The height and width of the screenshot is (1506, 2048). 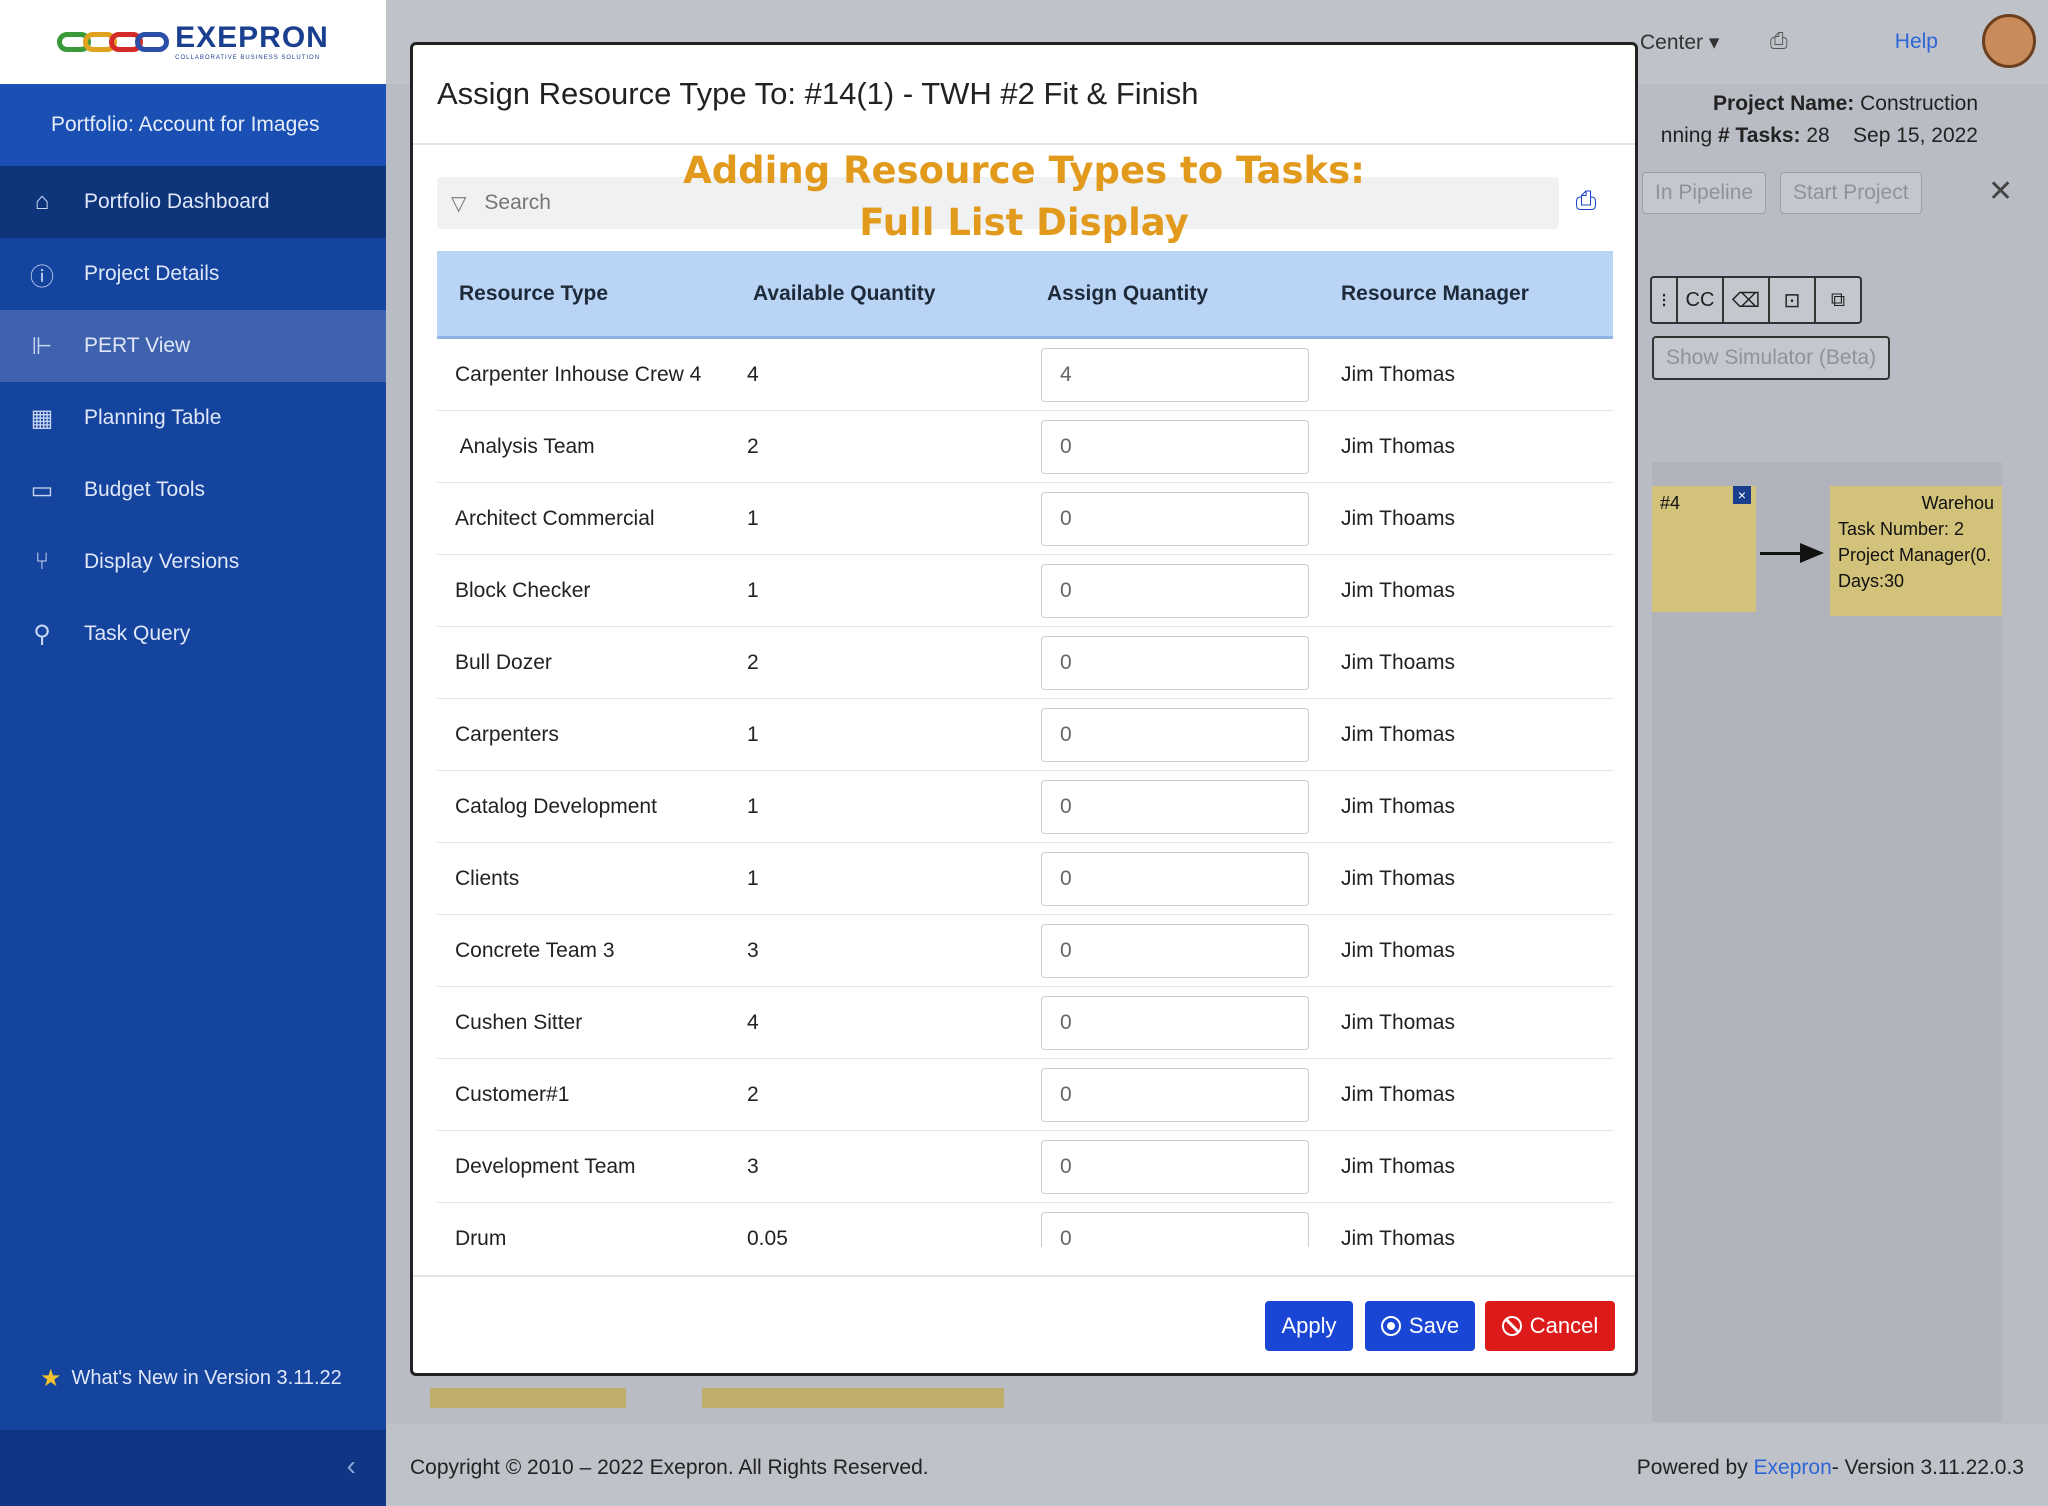 What do you see at coordinates (1791, 300) in the screenshot?
I see `fit-screen-icon: ⊡` at bounding box center [1791, 300].